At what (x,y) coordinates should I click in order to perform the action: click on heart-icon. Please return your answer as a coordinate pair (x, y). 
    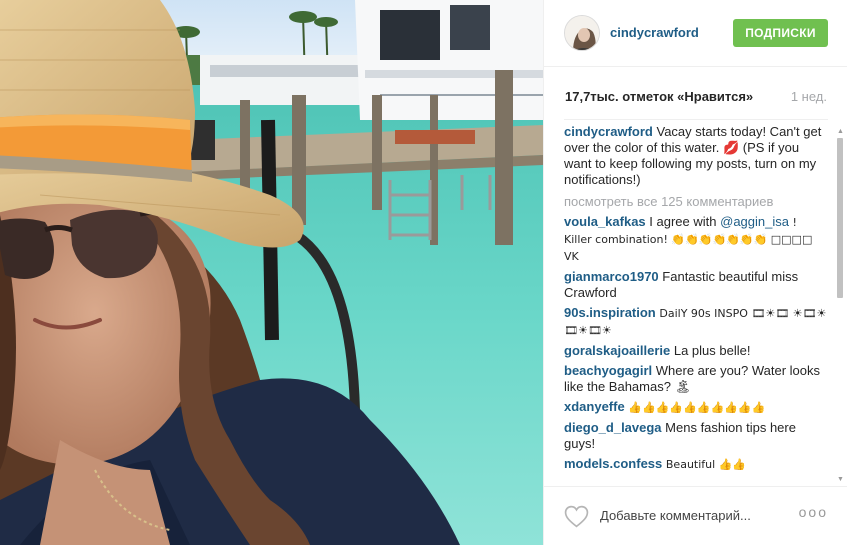
    Looking at the image, I should click on (576, 516).